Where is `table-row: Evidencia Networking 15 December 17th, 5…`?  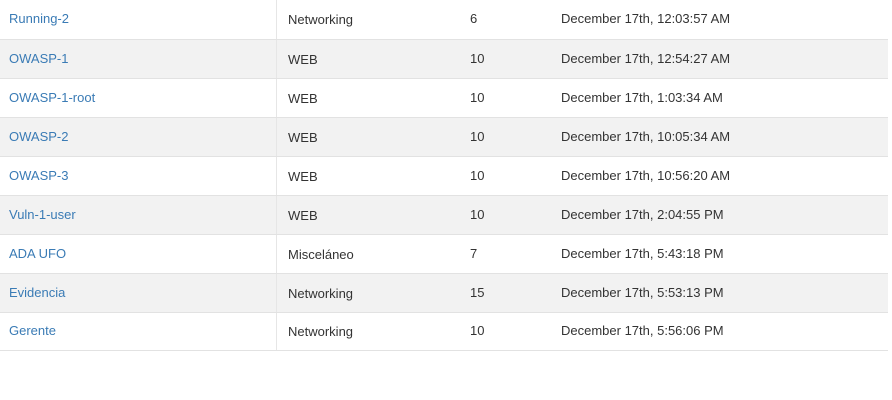 table-row: Evidencia Networking 15 December 17th, 5… is located at coordinates (444, 292).